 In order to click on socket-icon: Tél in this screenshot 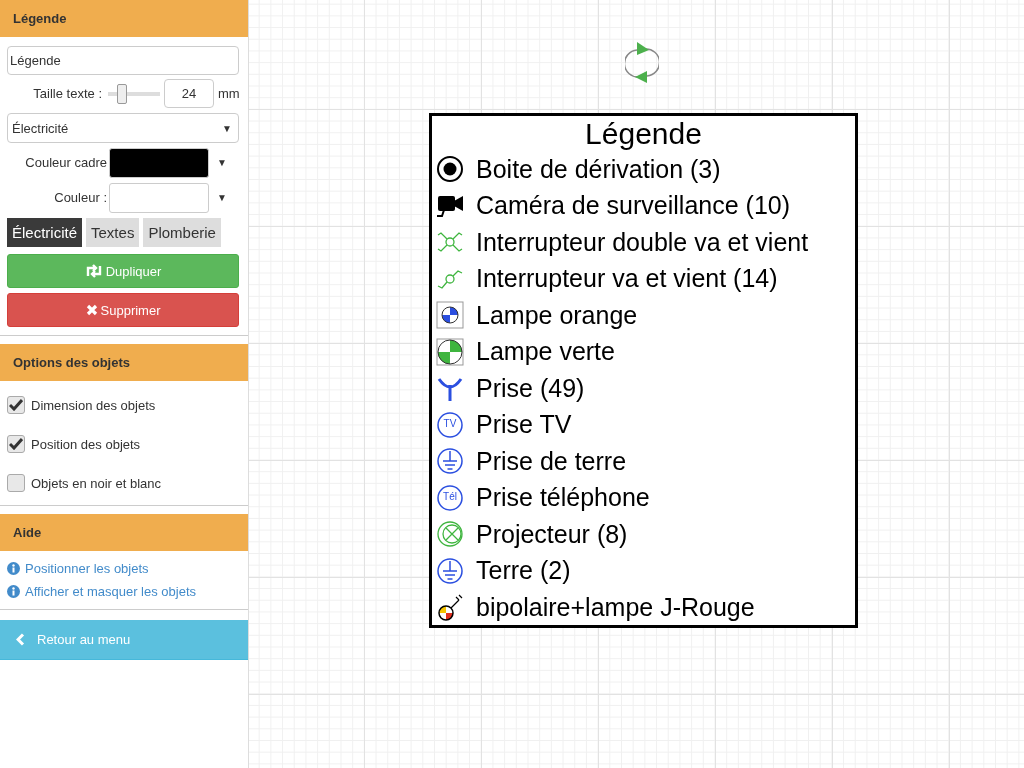, I will do `click(450, 497)`.